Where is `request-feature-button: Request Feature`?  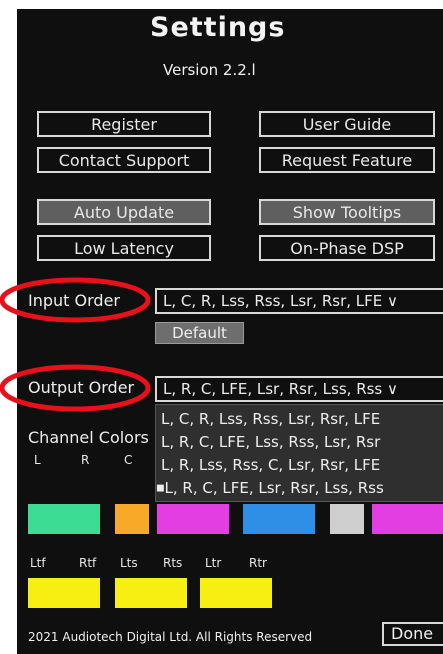 request-feature-button: Request Feature is located at coordinates (347, 160).